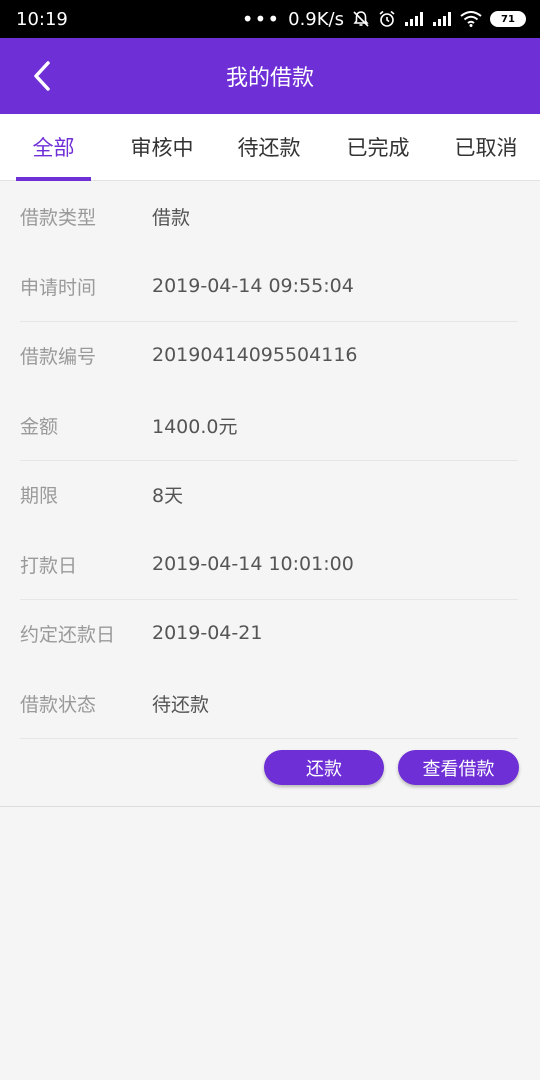 This screenshot has width=540, height=1080. Describe the element at coordinates (181, 704) in the screenshot. I see `row-value: 待还款` at that location.